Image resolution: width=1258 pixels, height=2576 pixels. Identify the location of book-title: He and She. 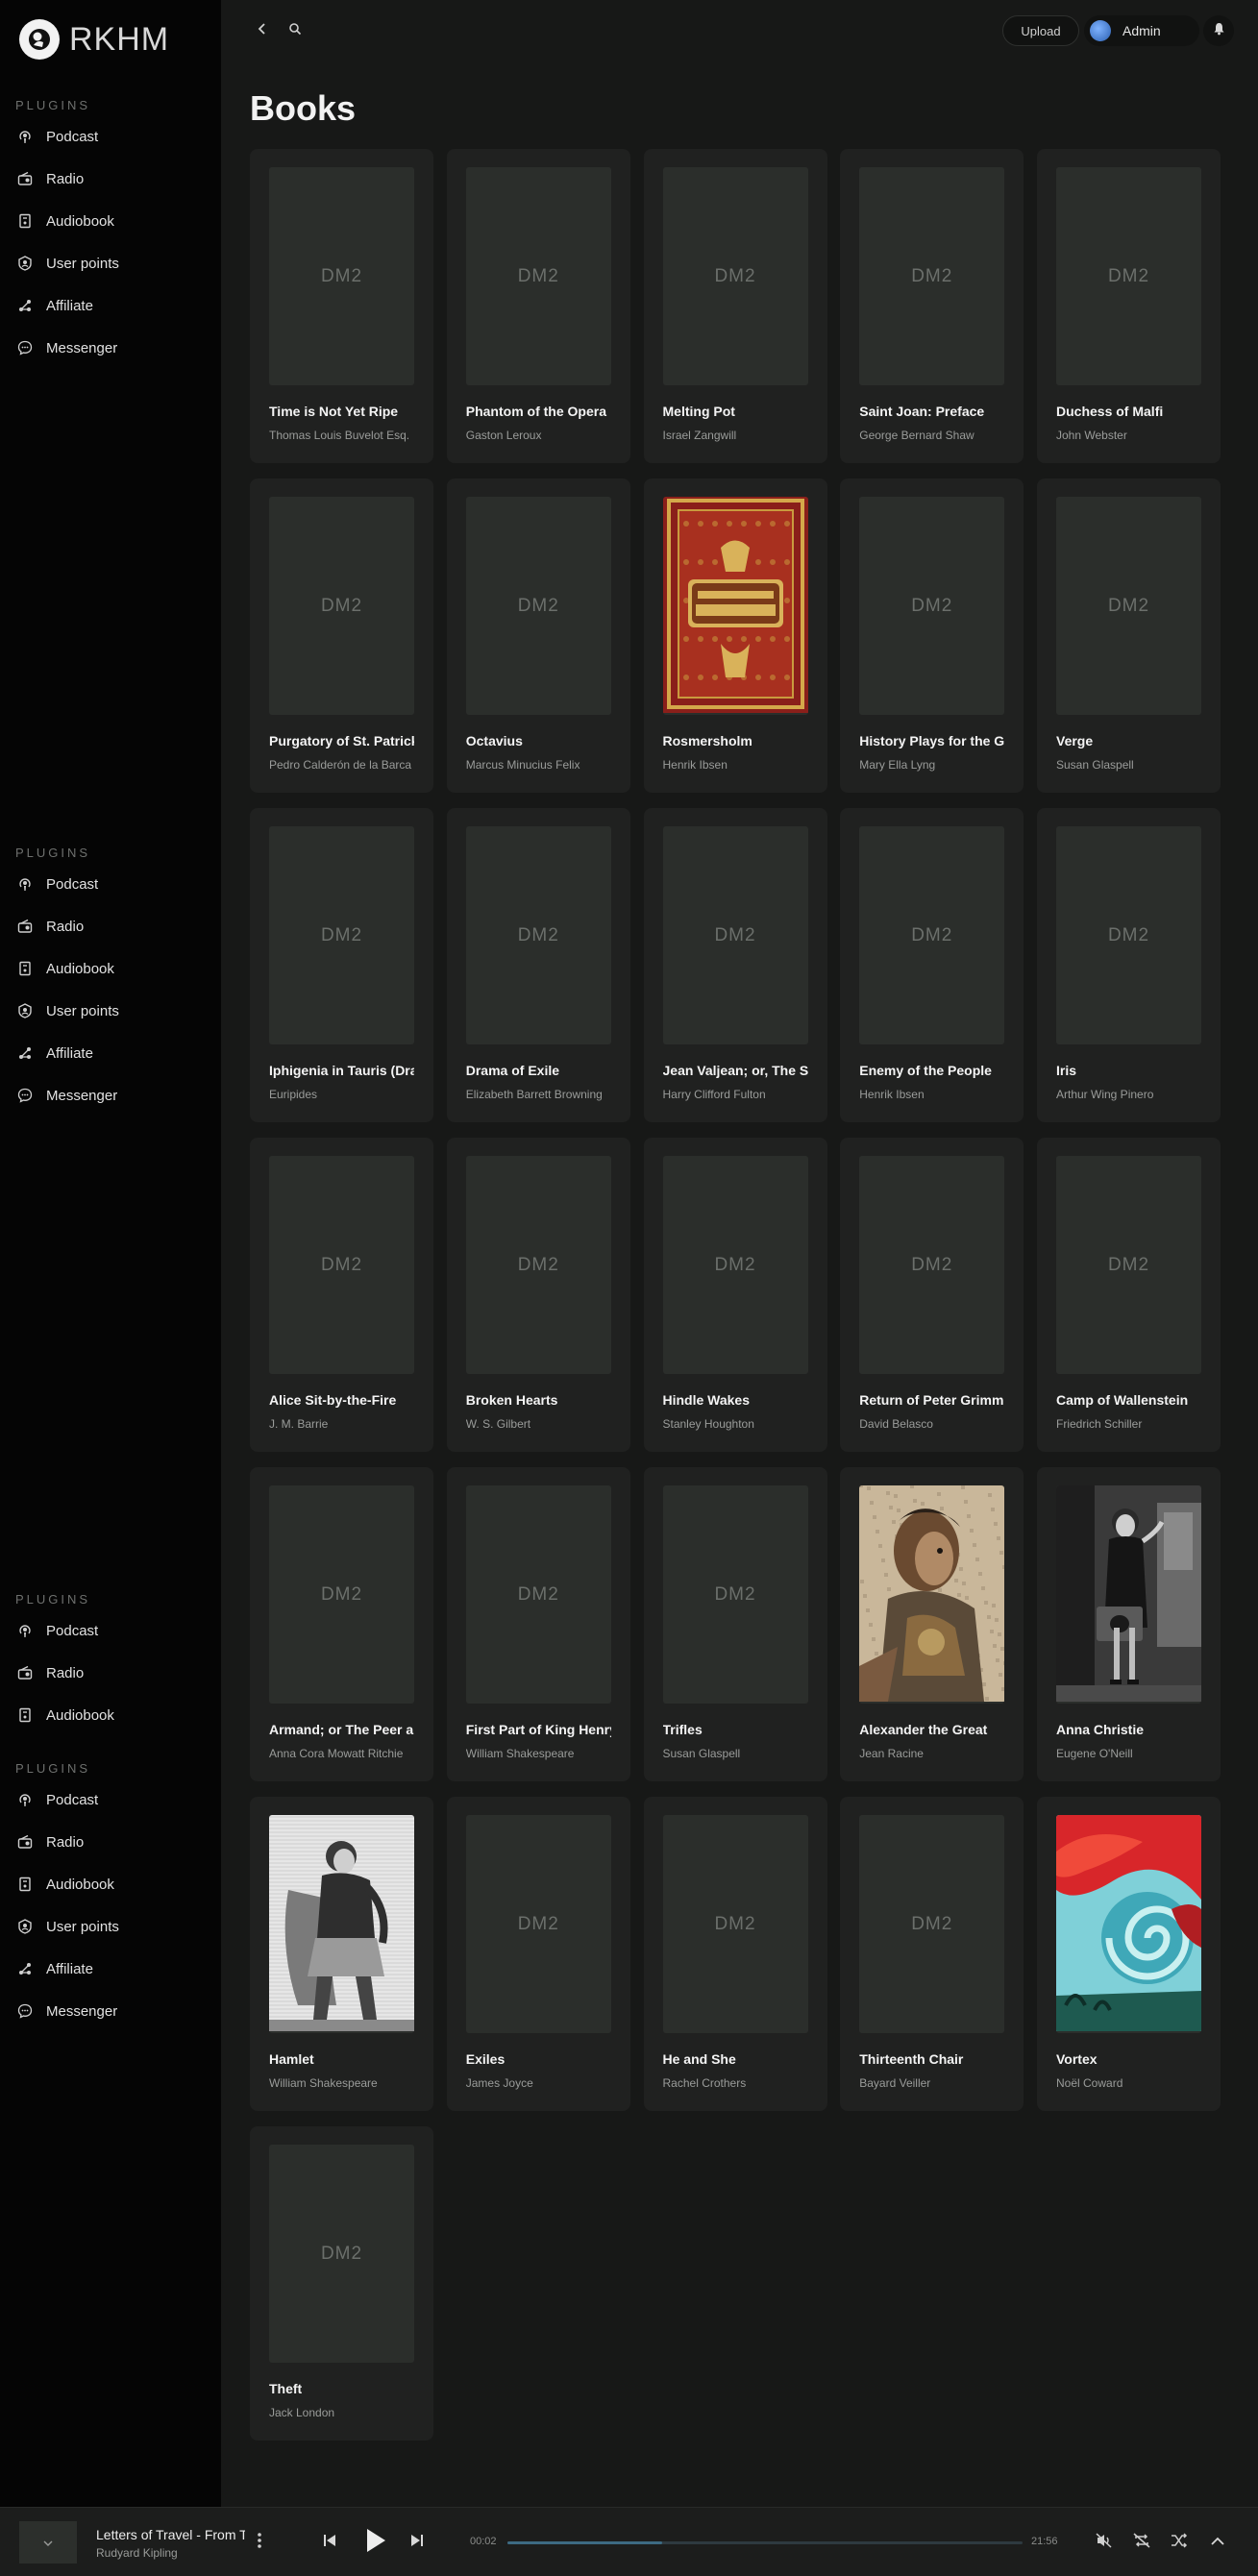
(735, 2060).